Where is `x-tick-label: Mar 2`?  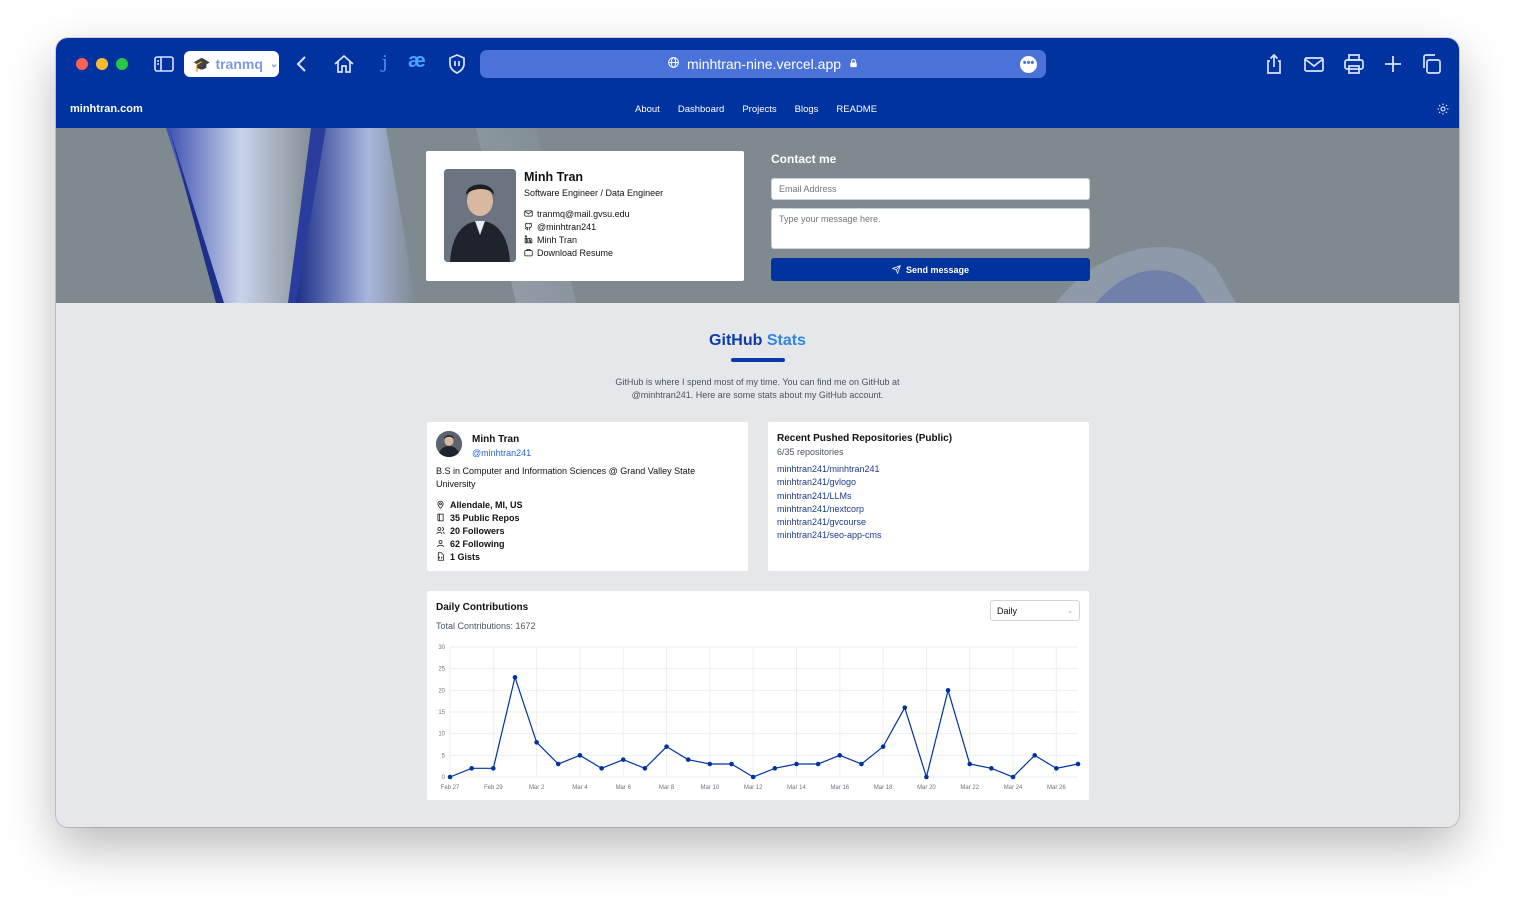
x-tick-label: Mar 2 is located at coordinates (537, 788).